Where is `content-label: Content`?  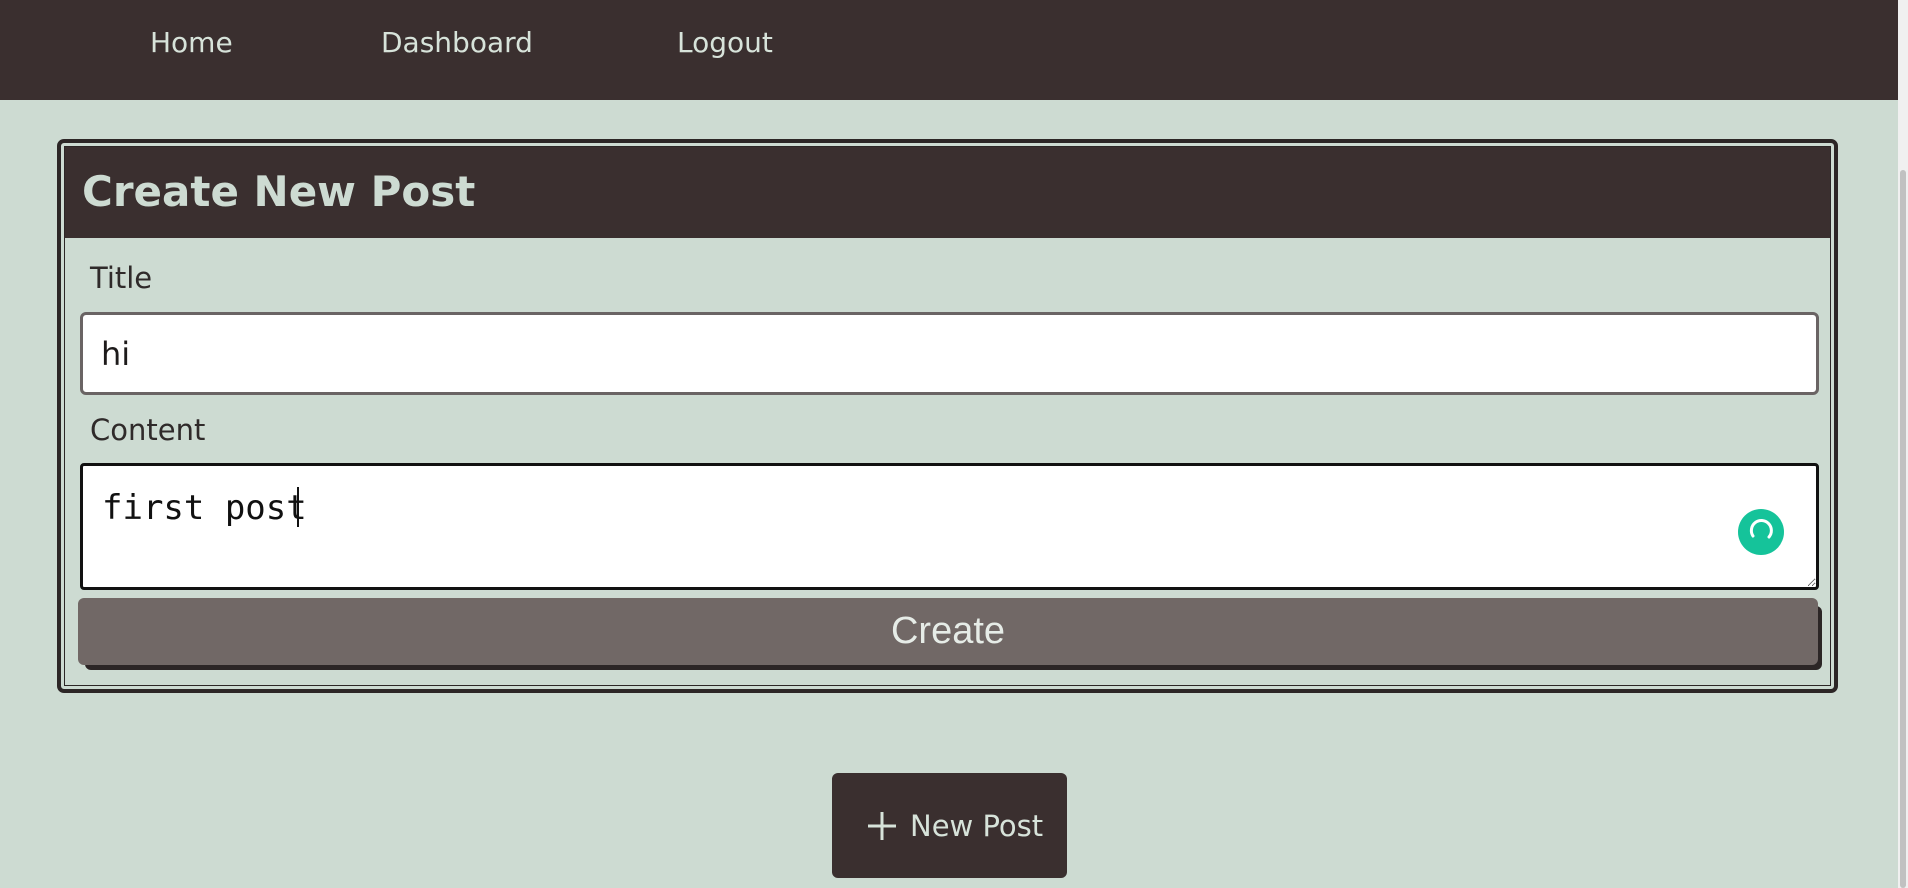
content-label: Content is located at coordinates (148, 430).